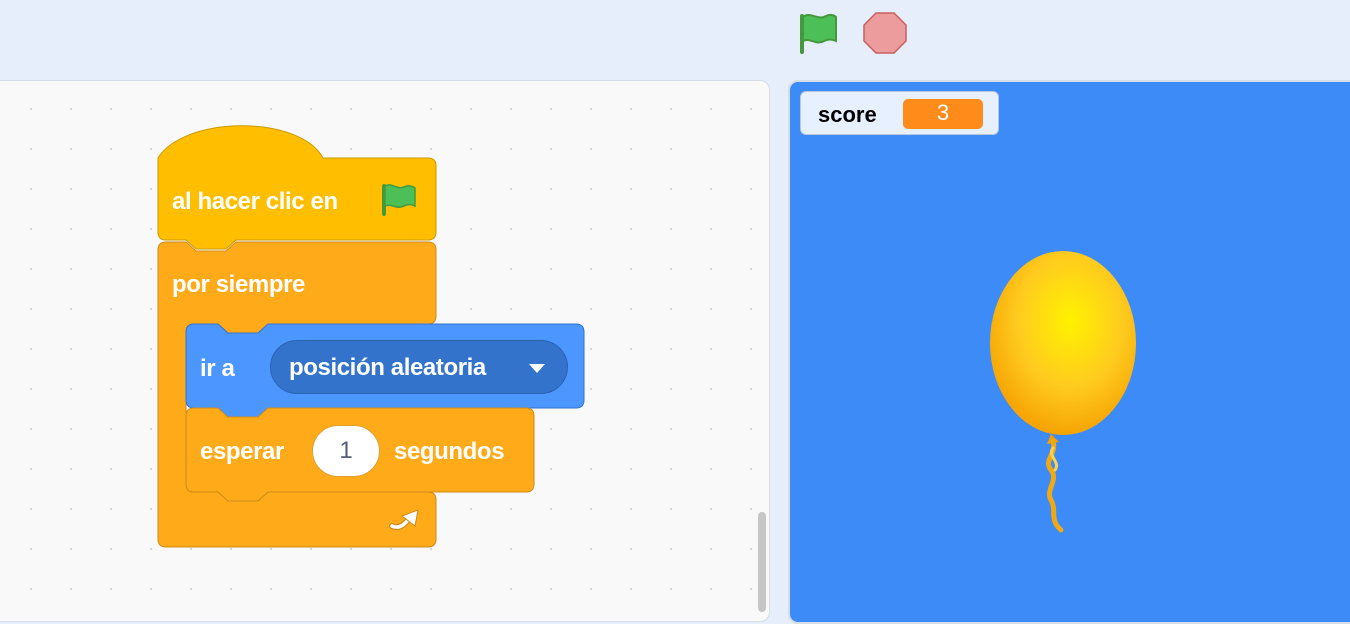 The image size is (1350, 624). I want to click on dropdown-caret-icon, so click(537, 368).